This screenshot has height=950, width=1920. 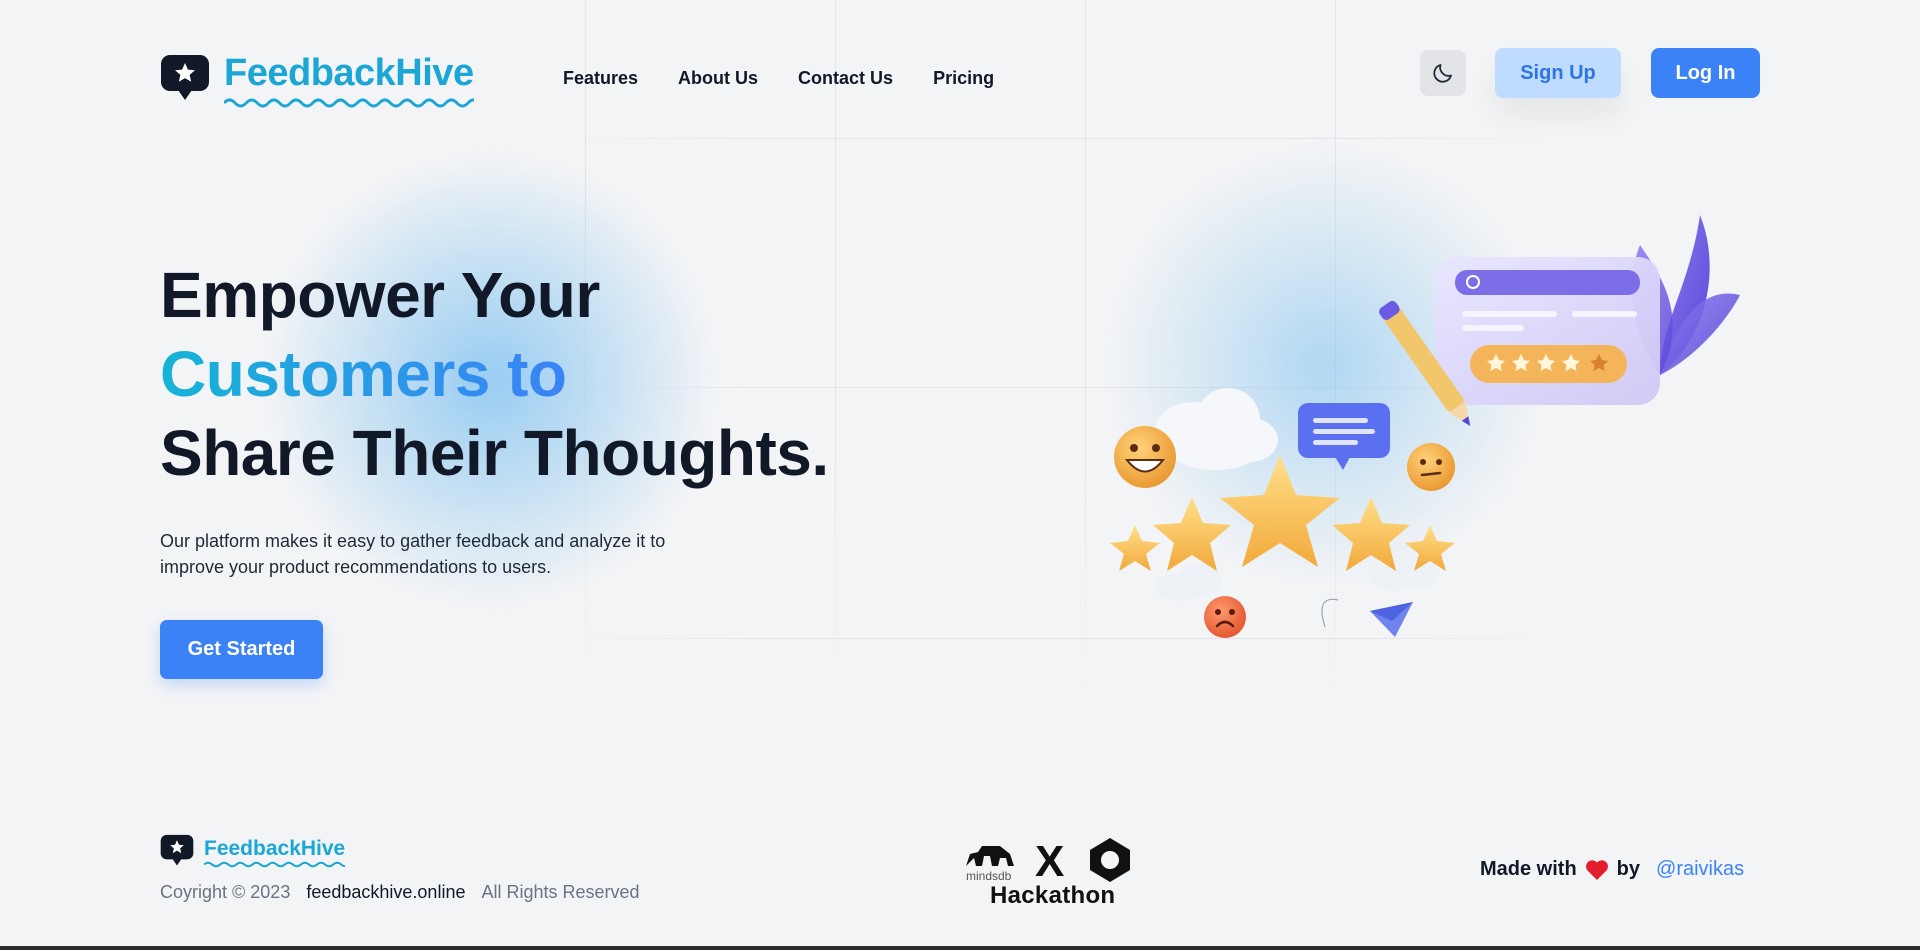 I want to click on brand-logo: FeedbackHive, so click(x=317, y=80).